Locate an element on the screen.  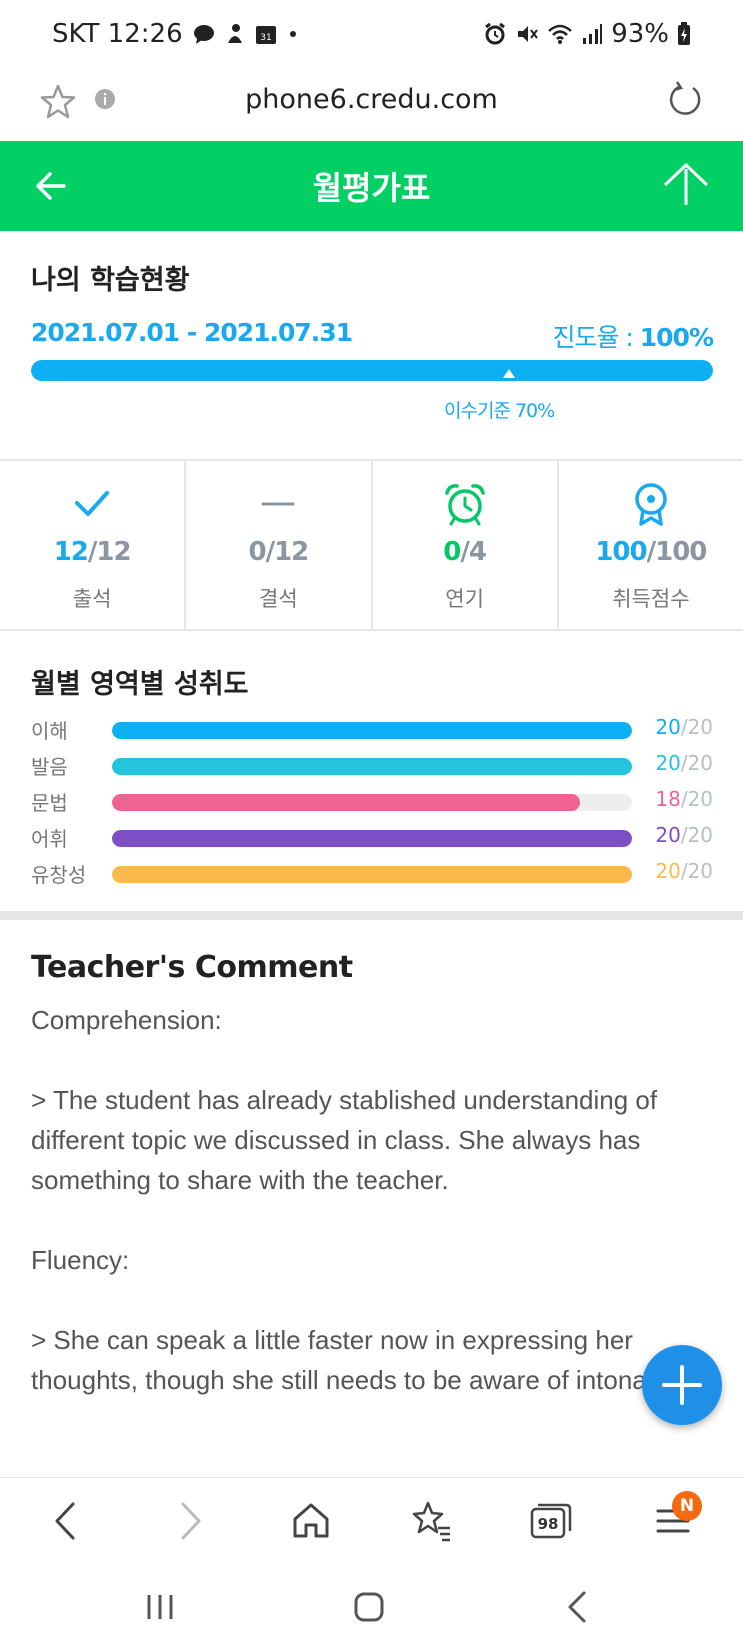
progress-bar is located at coordinates (372, 370).